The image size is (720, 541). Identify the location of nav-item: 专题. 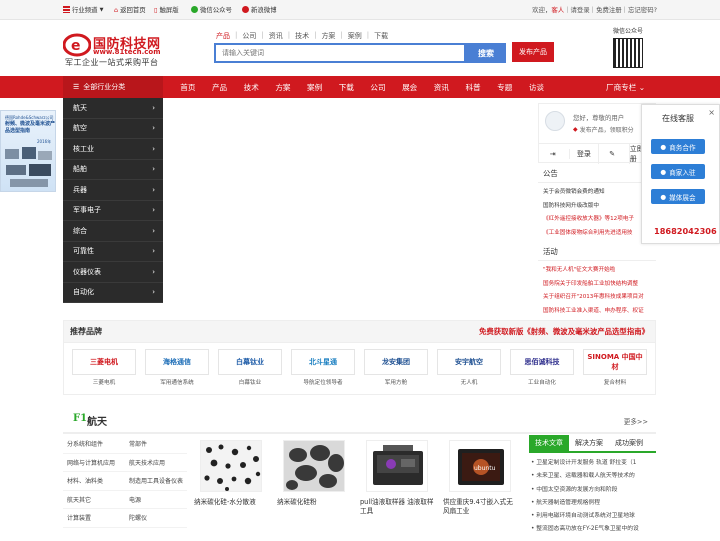
(505, 87).